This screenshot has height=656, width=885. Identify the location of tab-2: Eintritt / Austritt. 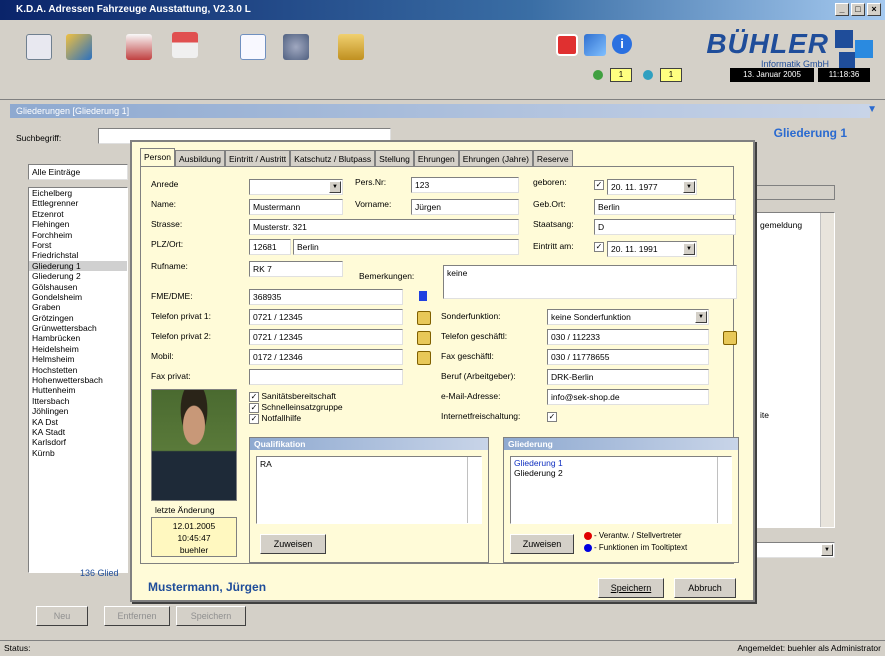
(258, 158).